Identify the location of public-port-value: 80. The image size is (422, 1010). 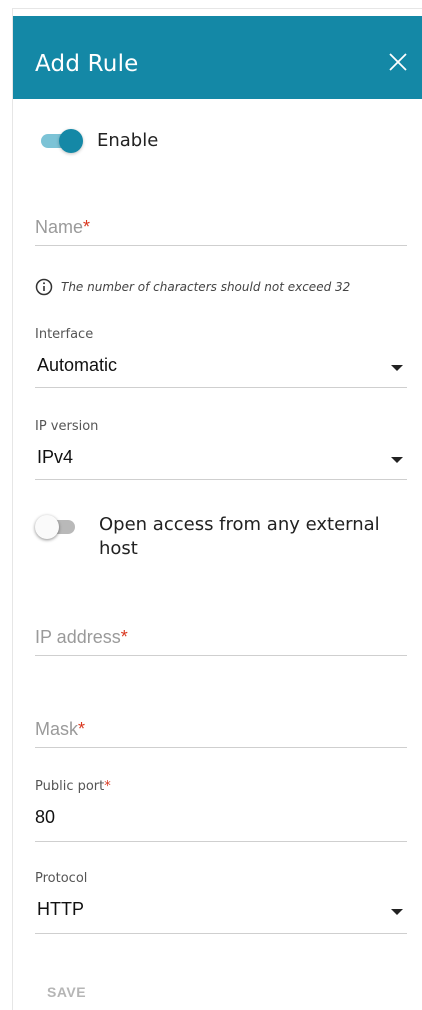
(45, 817).